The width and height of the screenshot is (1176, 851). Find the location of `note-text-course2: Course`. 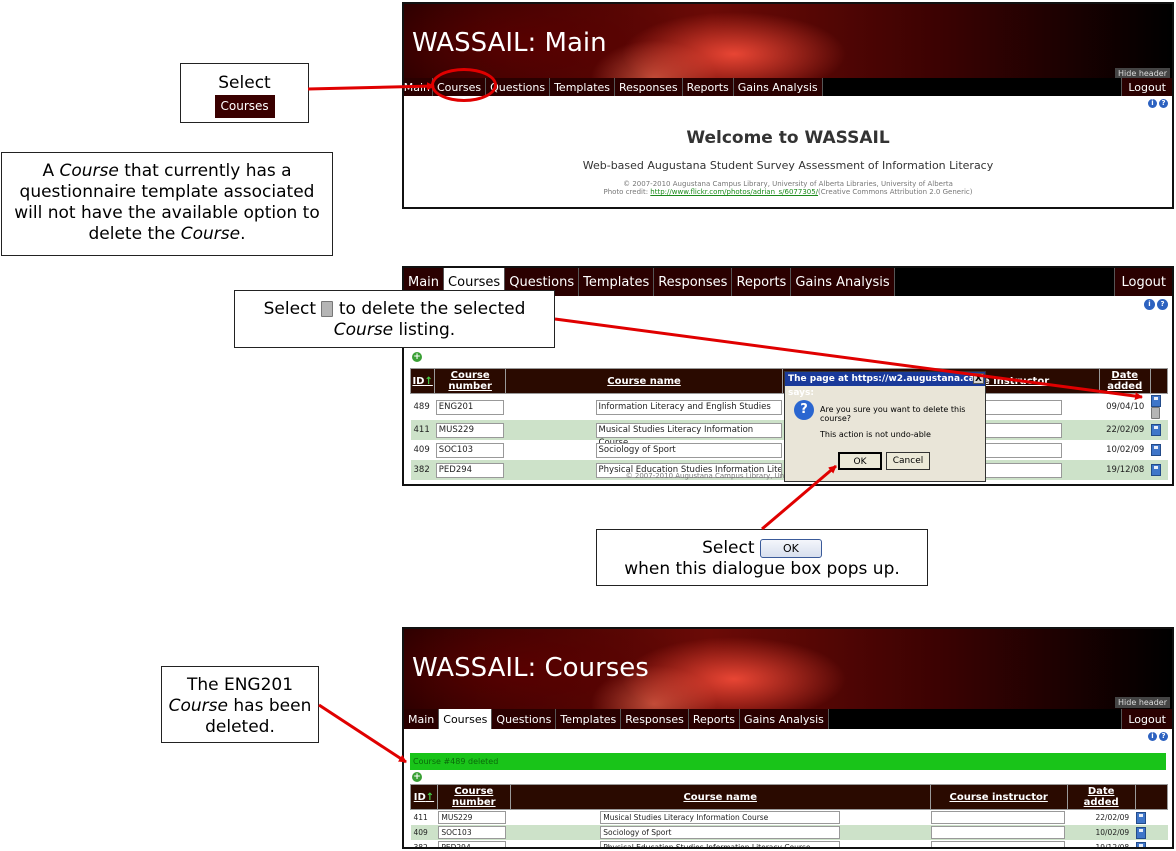

note-text-course2: Course is located at coordinates (210, 234).